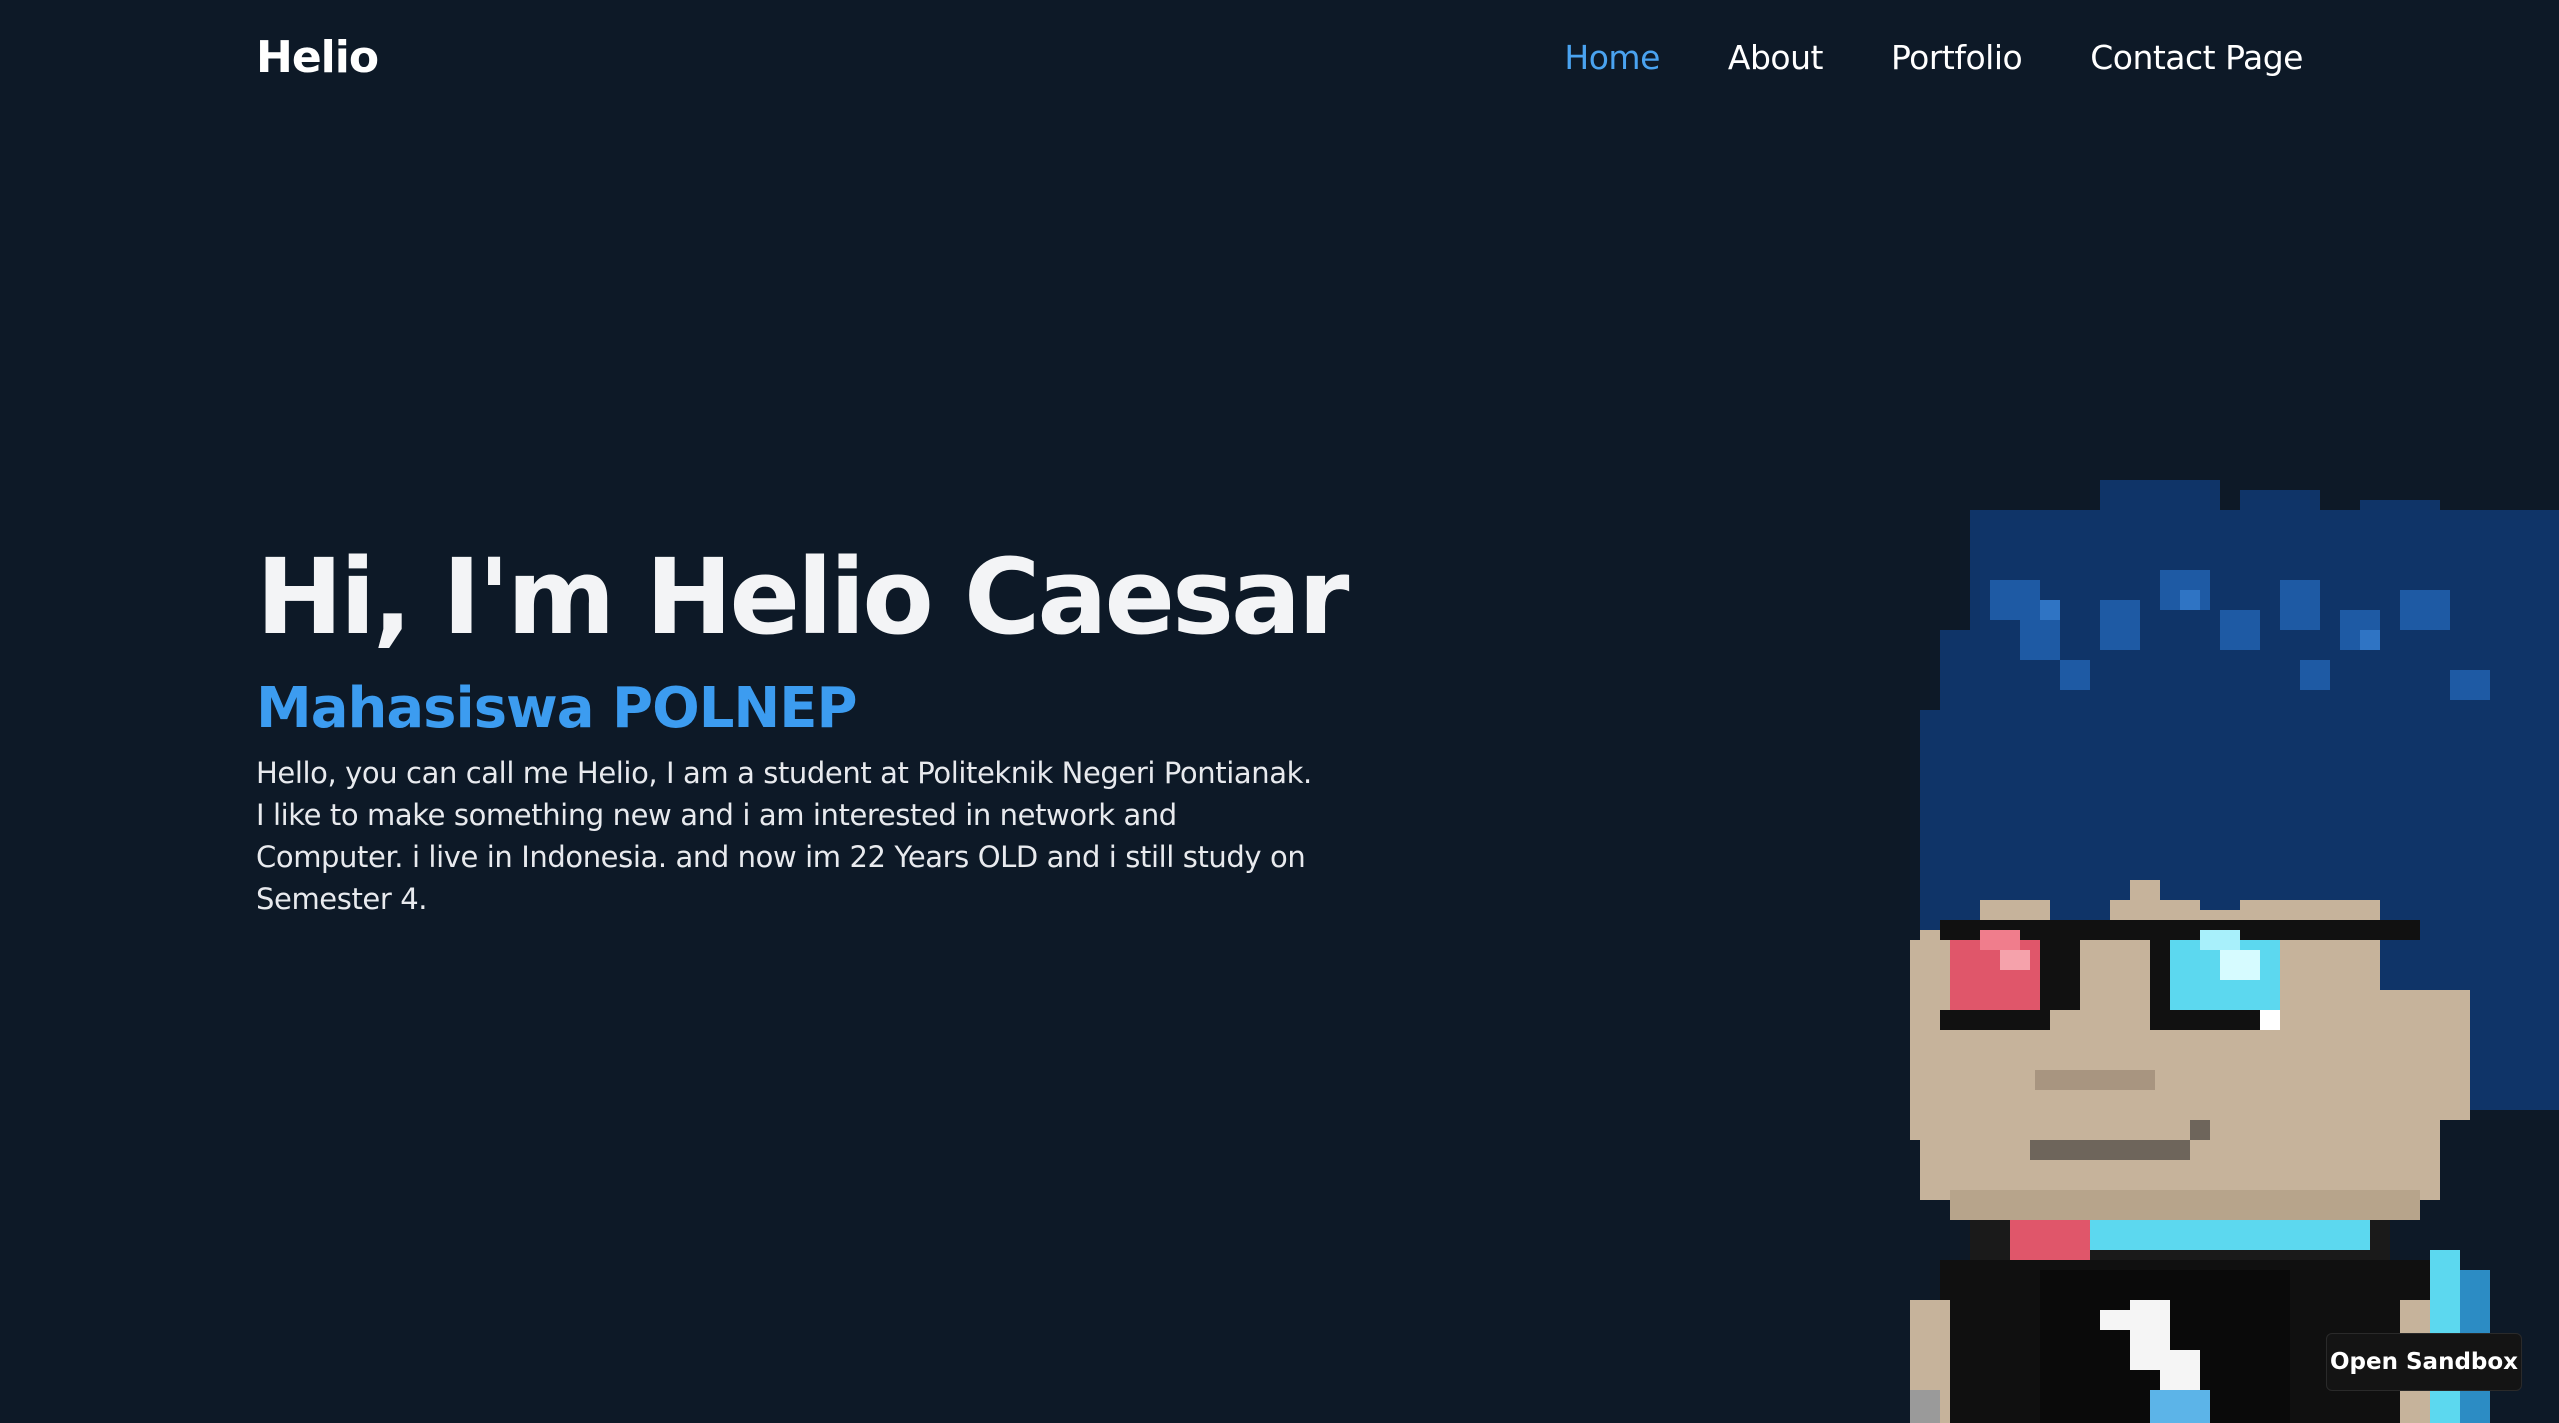  What do you see at coordinates (1957, 57) in the screenshot?
I see `nav-portfolio: Portfolio` at bounding box center [1957, 57].